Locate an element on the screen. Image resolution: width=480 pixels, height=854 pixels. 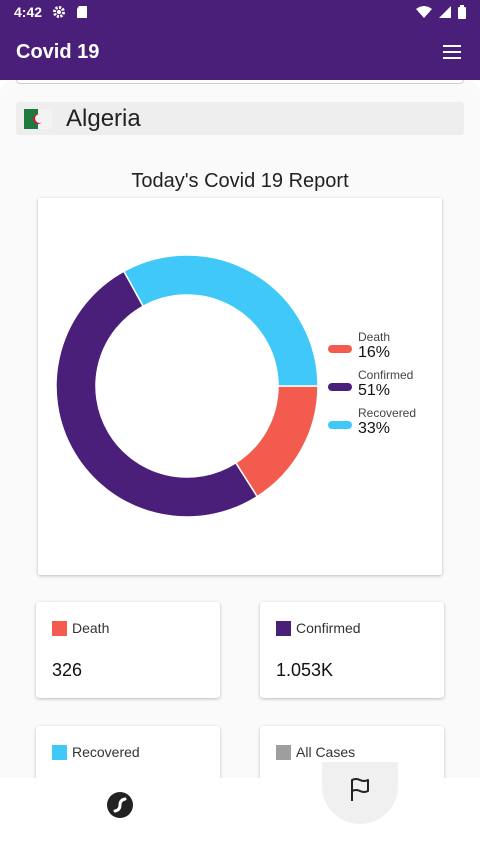
legend-value: 16% is located at coordinates (374, 352).